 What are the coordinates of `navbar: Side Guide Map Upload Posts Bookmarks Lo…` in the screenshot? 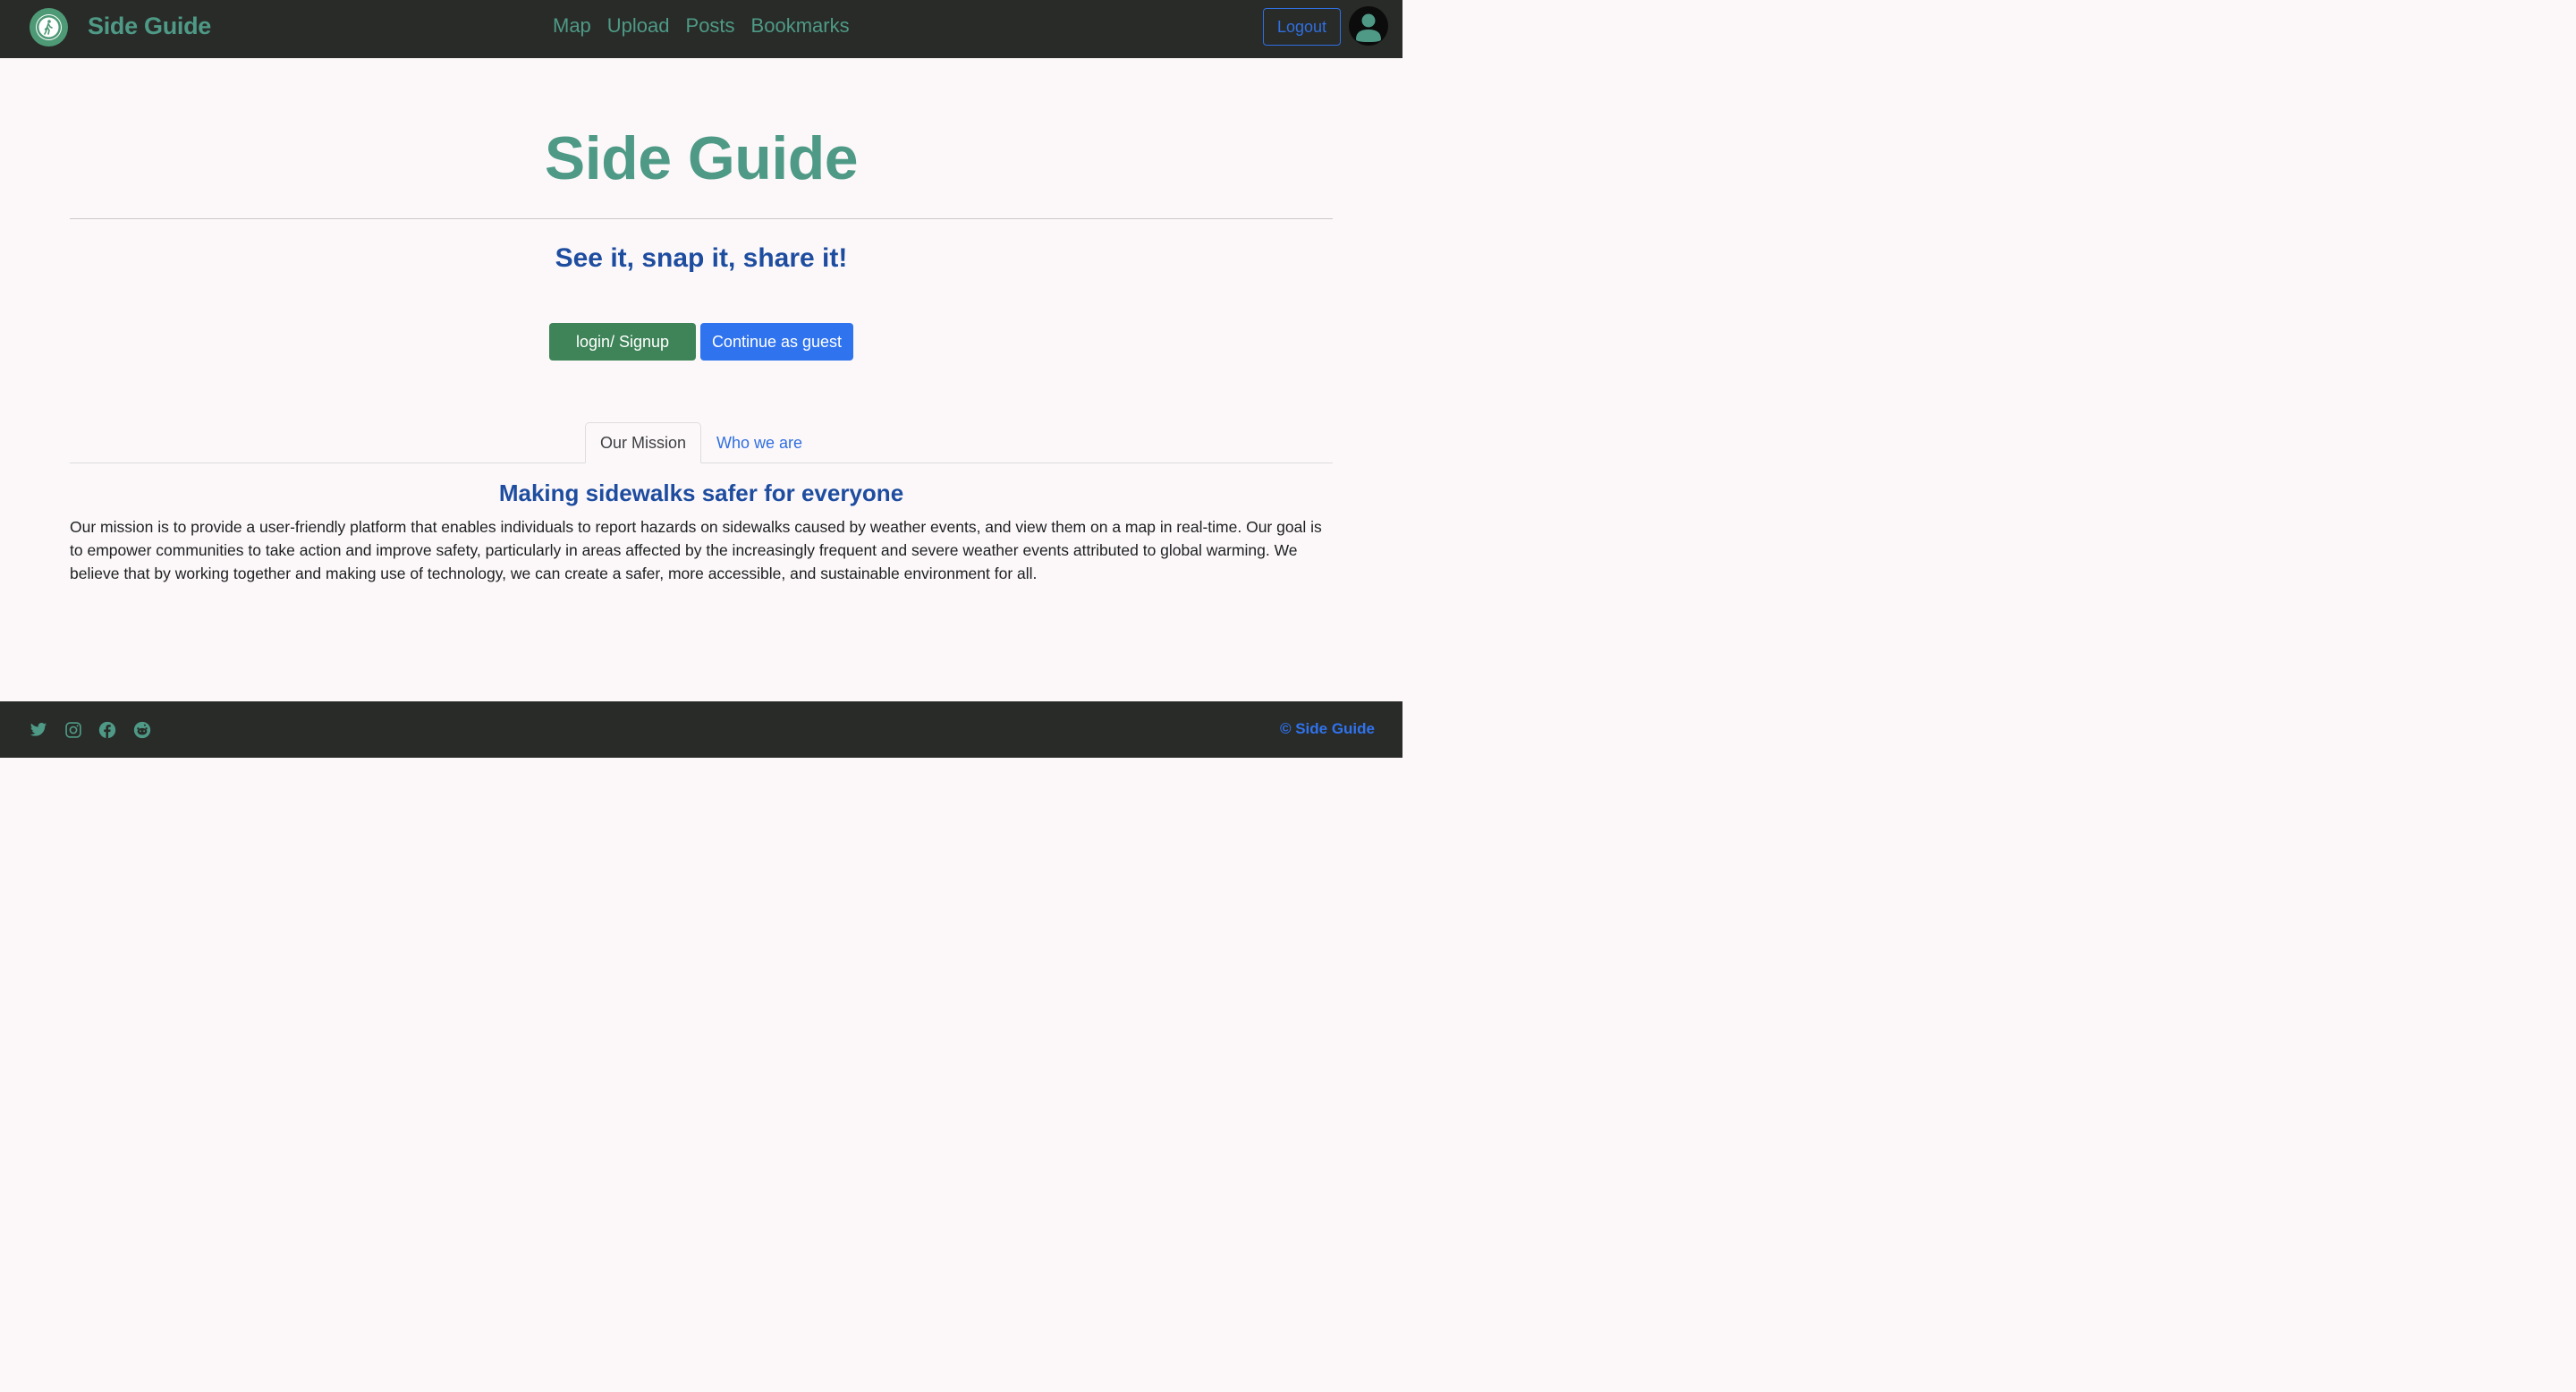 It's located at (701, 29).